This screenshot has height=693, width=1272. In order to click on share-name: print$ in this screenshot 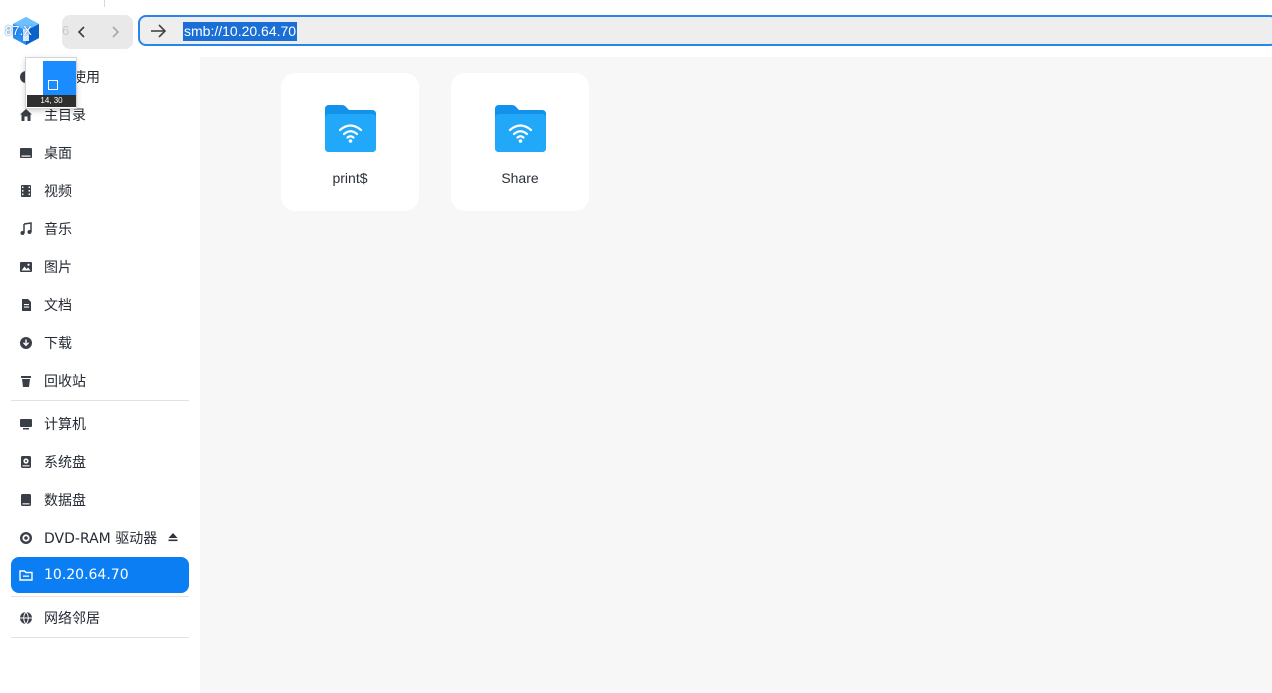, I will do `click(350, 178)`.